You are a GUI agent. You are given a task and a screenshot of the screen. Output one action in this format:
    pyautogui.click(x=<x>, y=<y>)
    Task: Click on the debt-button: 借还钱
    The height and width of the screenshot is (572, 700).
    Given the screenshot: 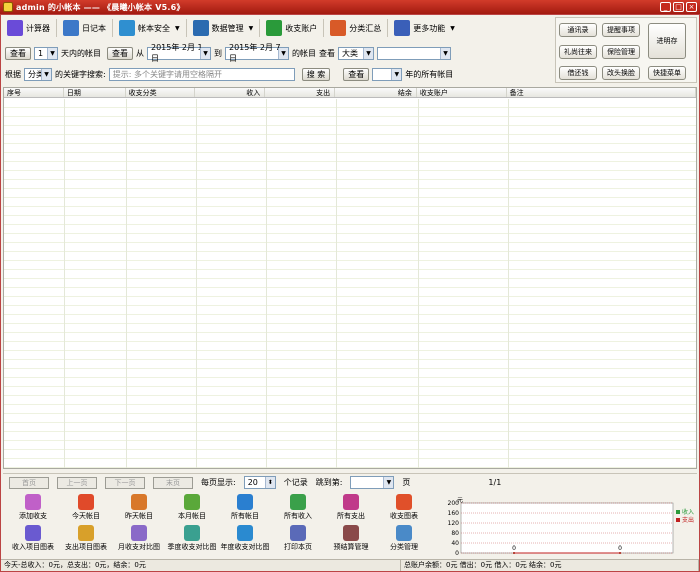 What is the action you would take?
    pyautogui.click(x=578, y=73)
    